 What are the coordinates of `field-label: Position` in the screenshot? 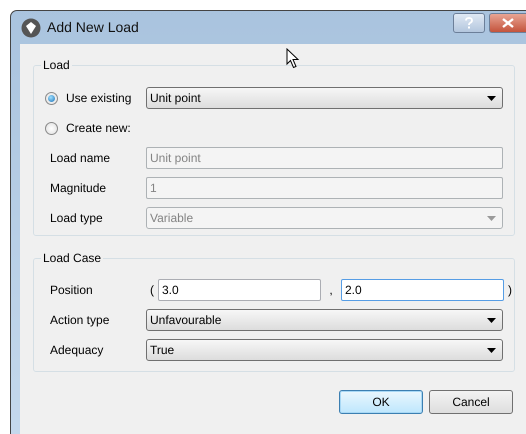 It's located at (72, 290).